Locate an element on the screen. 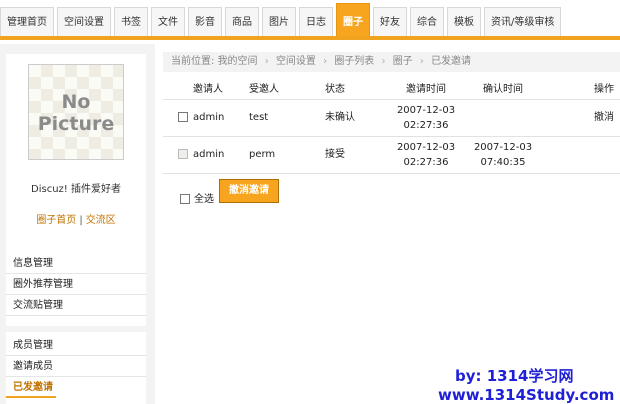 The width and height of the screenshot is (620, 404). header-select is located at coordinates (178, 88).